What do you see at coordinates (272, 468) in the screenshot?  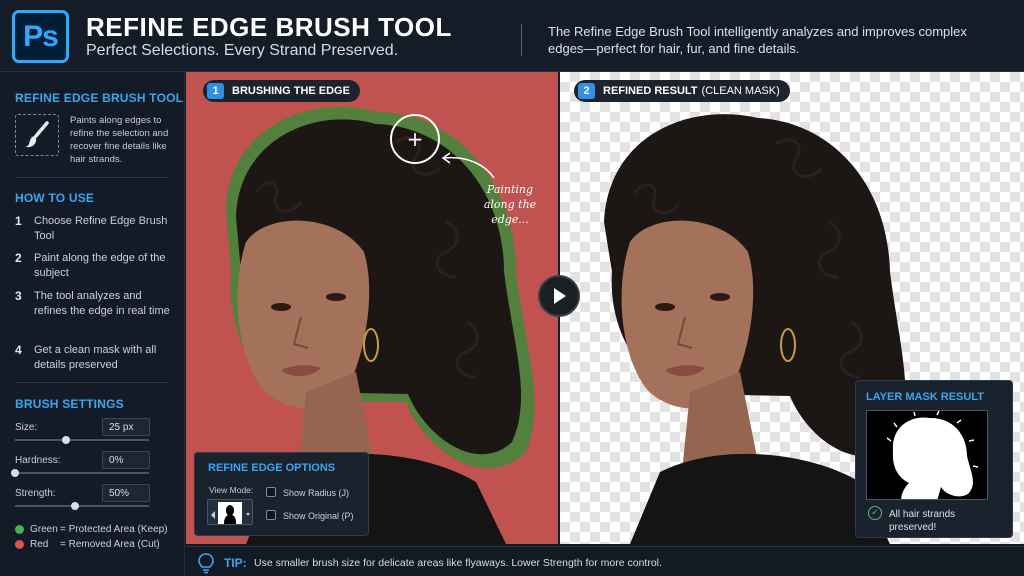 I see `refine-edge-options-title: REFINE EDGE OPTIONS` at bounding box center [272, 468].